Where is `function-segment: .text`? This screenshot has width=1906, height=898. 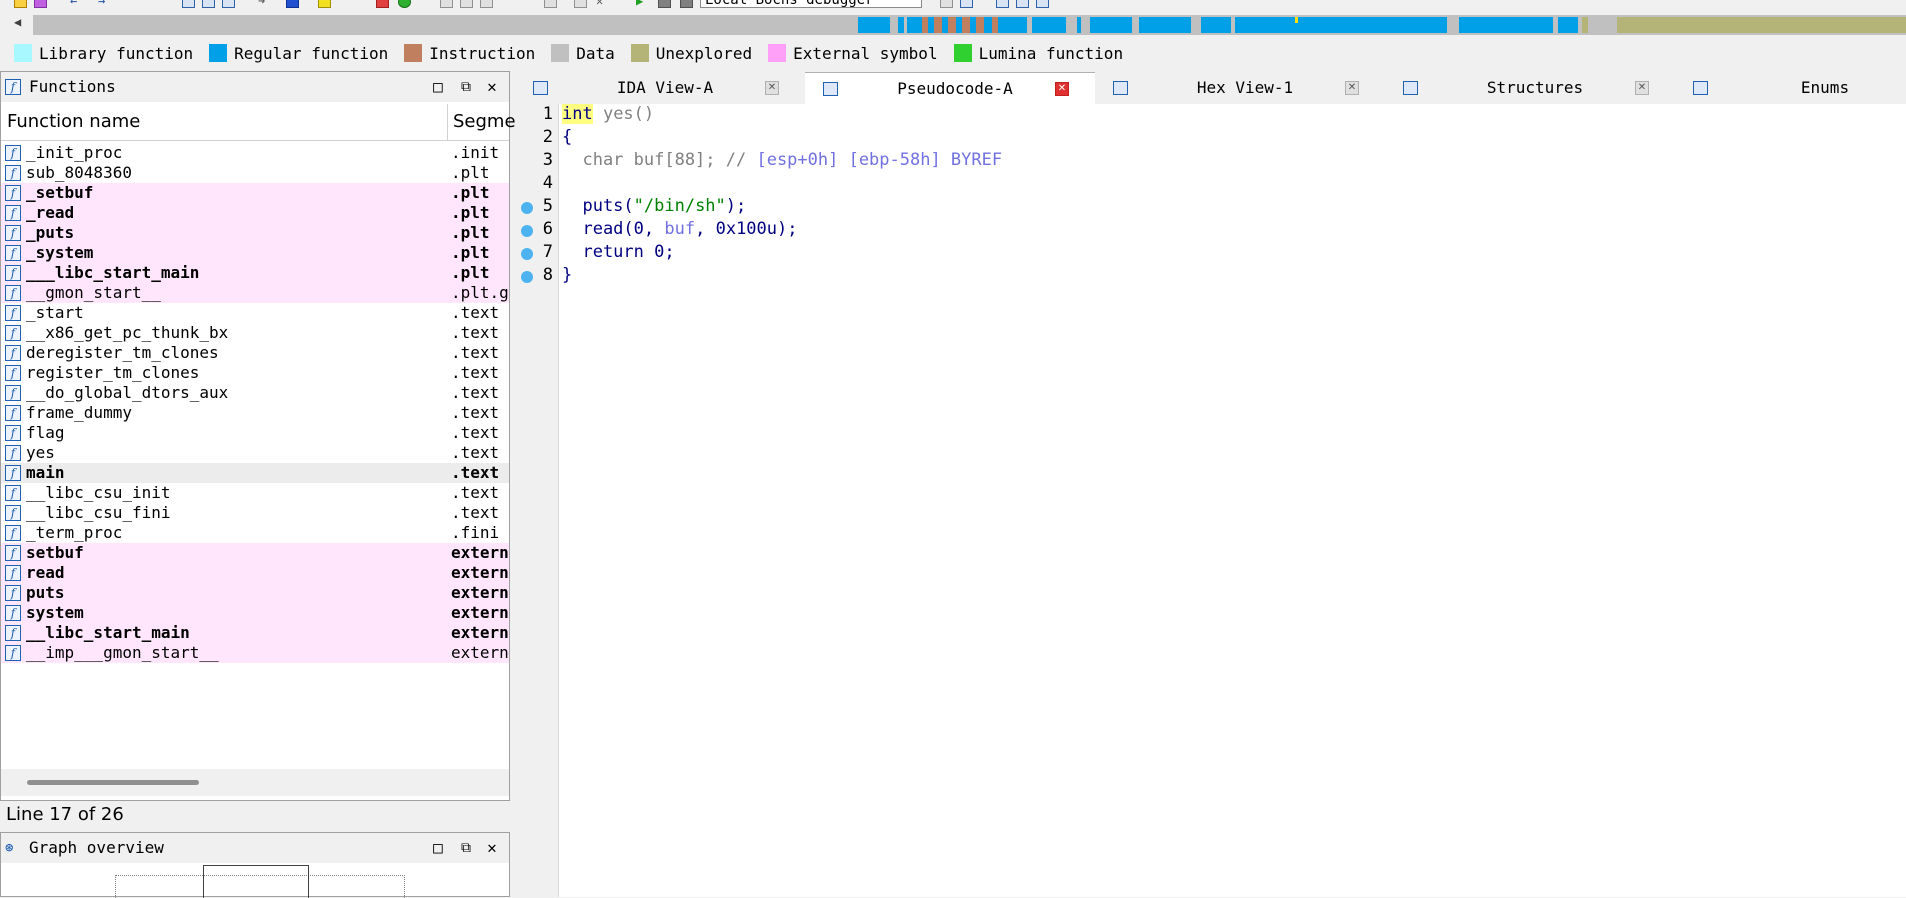 function-segment: .text is located at coordinates (475, 452).